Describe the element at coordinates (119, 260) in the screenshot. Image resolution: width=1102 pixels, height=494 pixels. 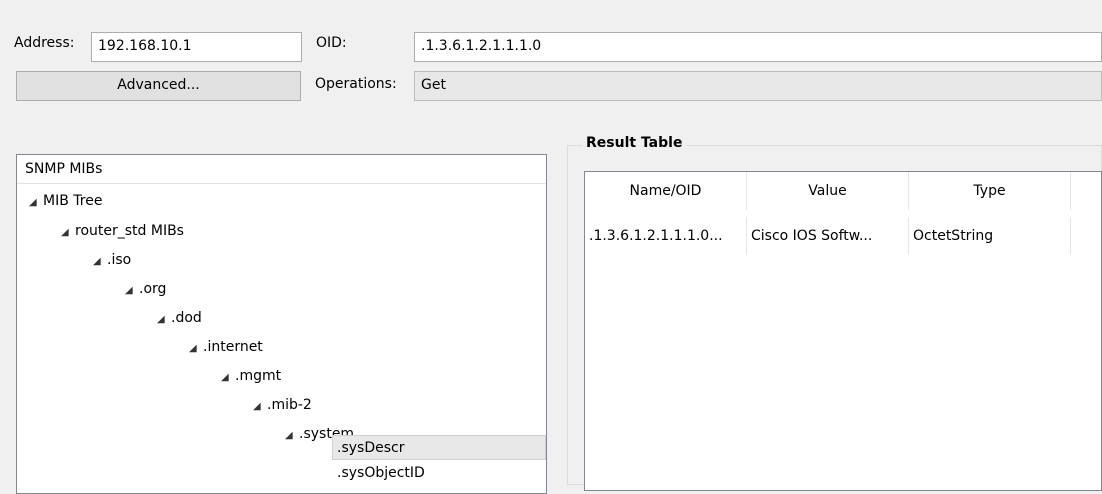
I see `tree-node-label: .iso` at that location.